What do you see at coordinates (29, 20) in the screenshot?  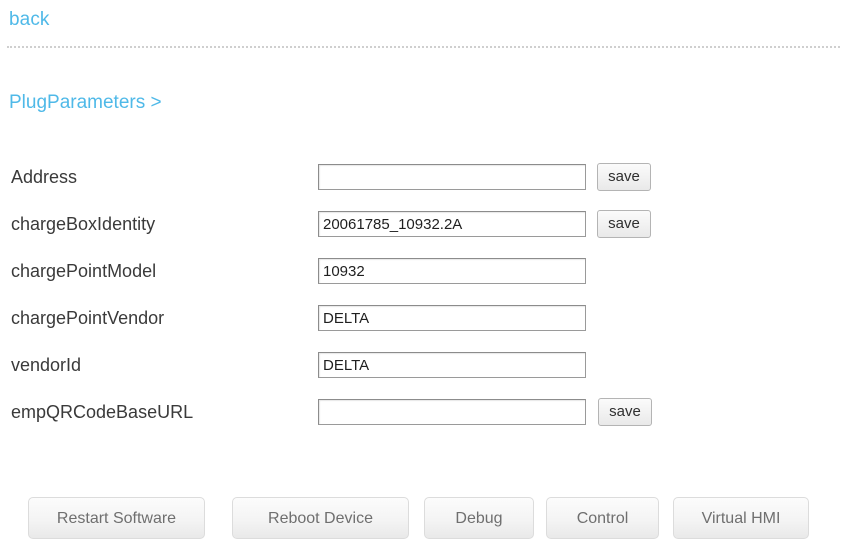 I see `back-link: back` at bounding box center [29, 20].